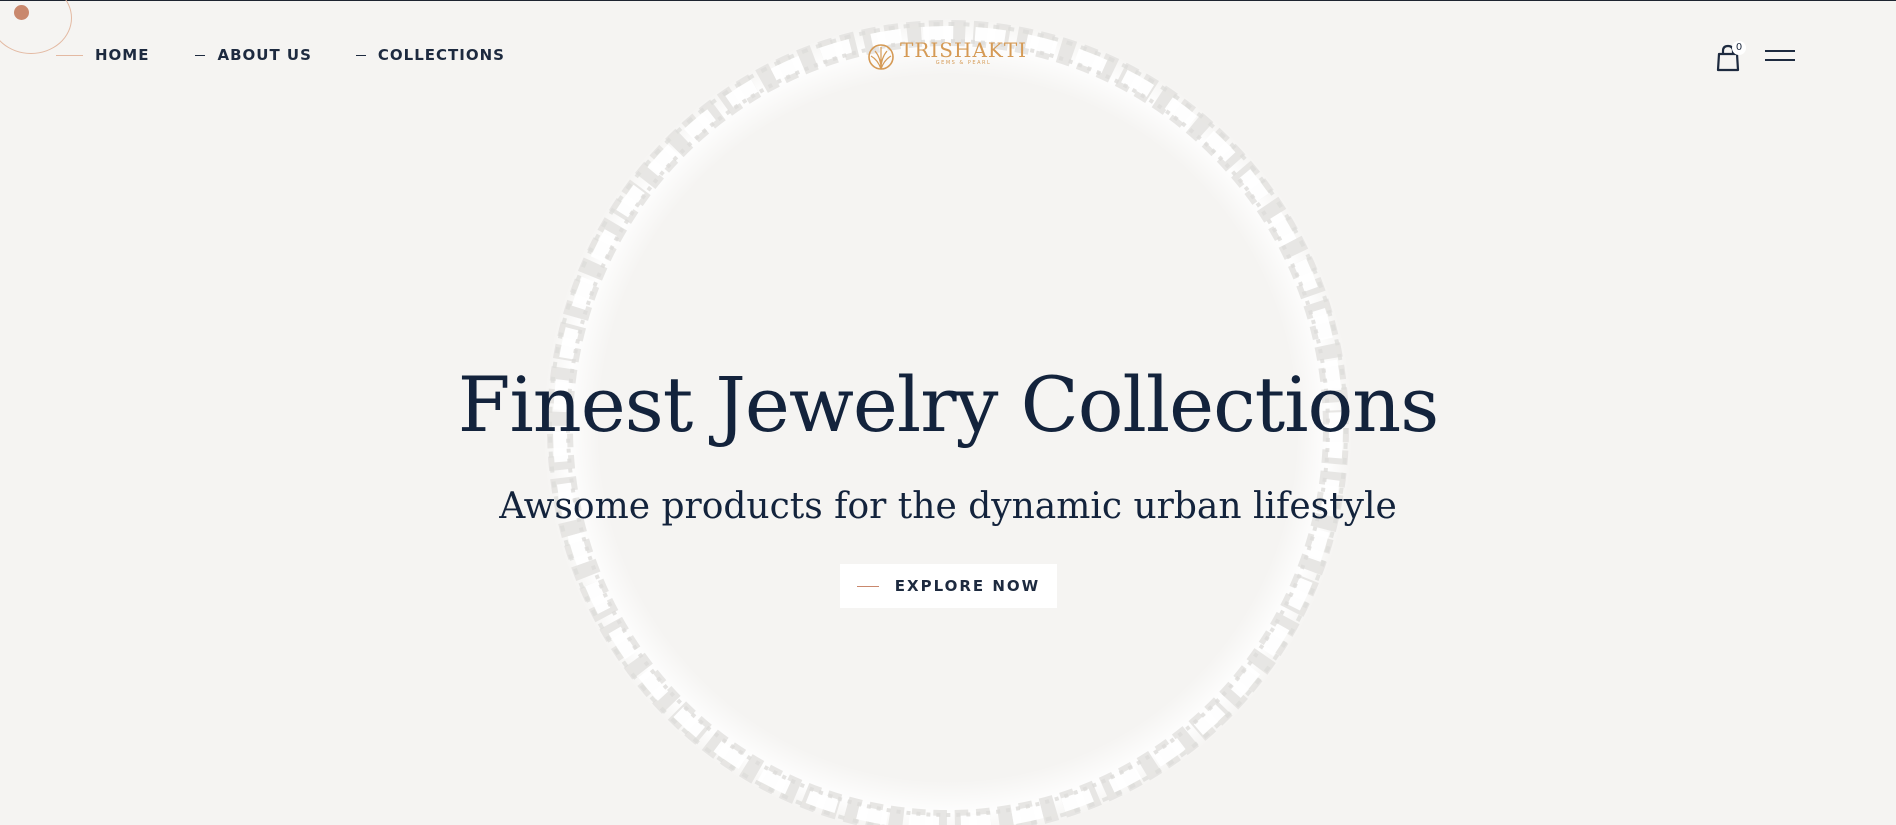 The width and height of the screenshot is (1896, 825). Describe the element at coordinates (264, 55) in the screenshot. I see `nav-item-label: ABOUT US` at that location.